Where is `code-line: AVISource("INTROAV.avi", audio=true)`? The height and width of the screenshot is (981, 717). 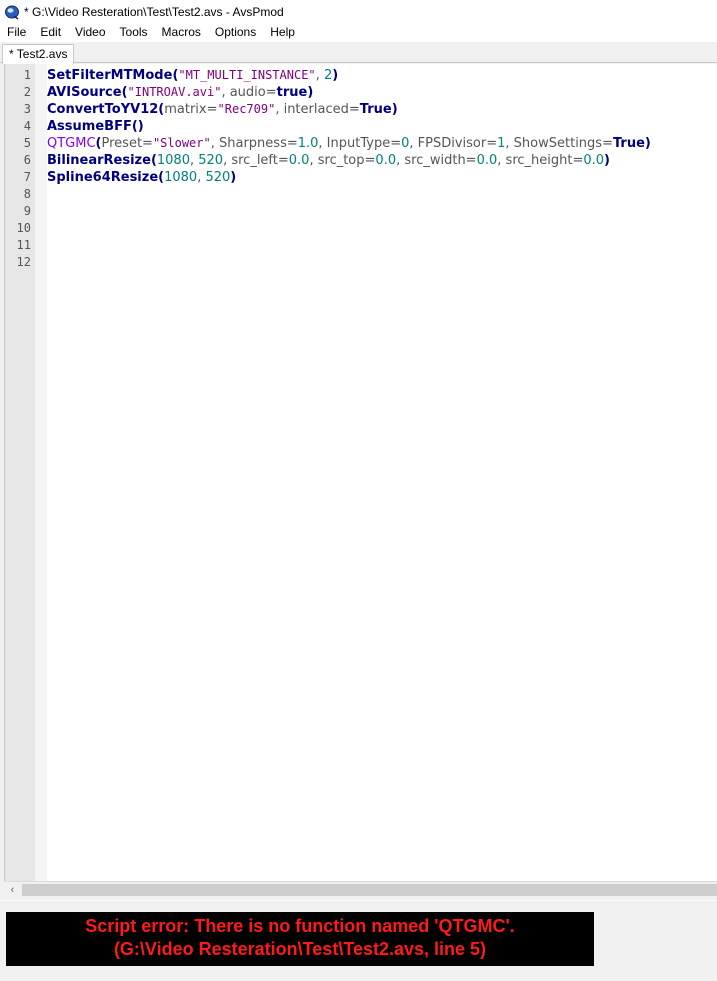
code-line: AVISource("INTROAV.avi", audio=true) is located at coordinates (180, 92).